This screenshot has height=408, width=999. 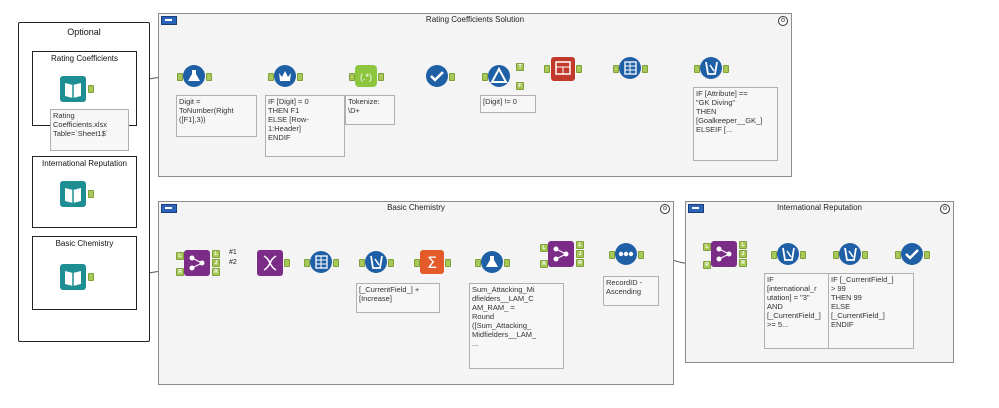 I want to click on optional-title: Optional, so click(x=84, y=32).